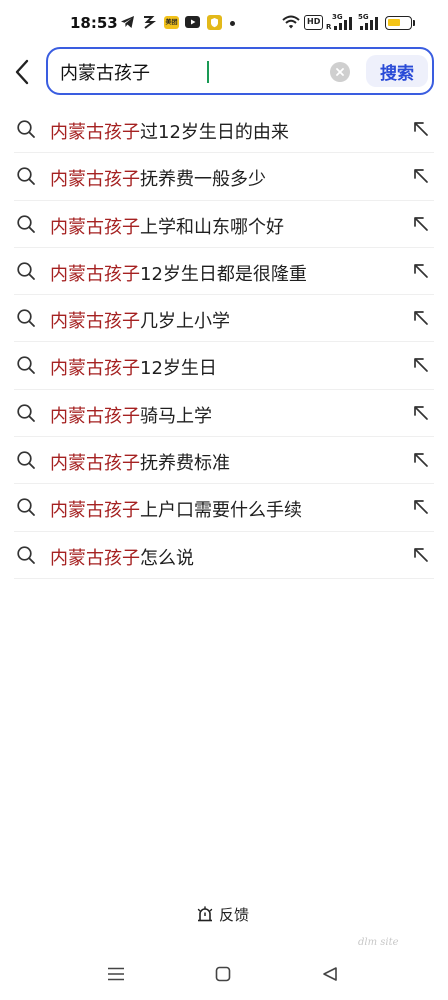  I want to click on back-button, so click(22, 72).